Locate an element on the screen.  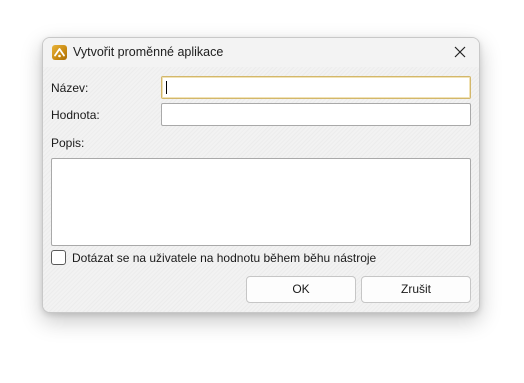
close-button is located at coordinates (460, 52).